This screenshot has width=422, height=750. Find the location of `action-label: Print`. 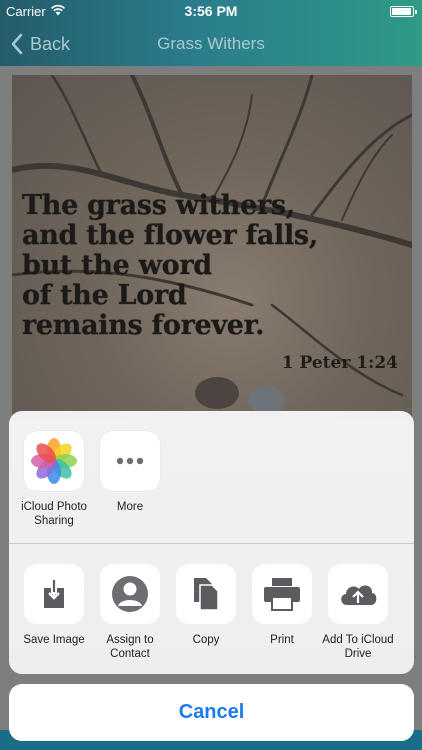

action-label: Print is located at coordinates (282, 640).